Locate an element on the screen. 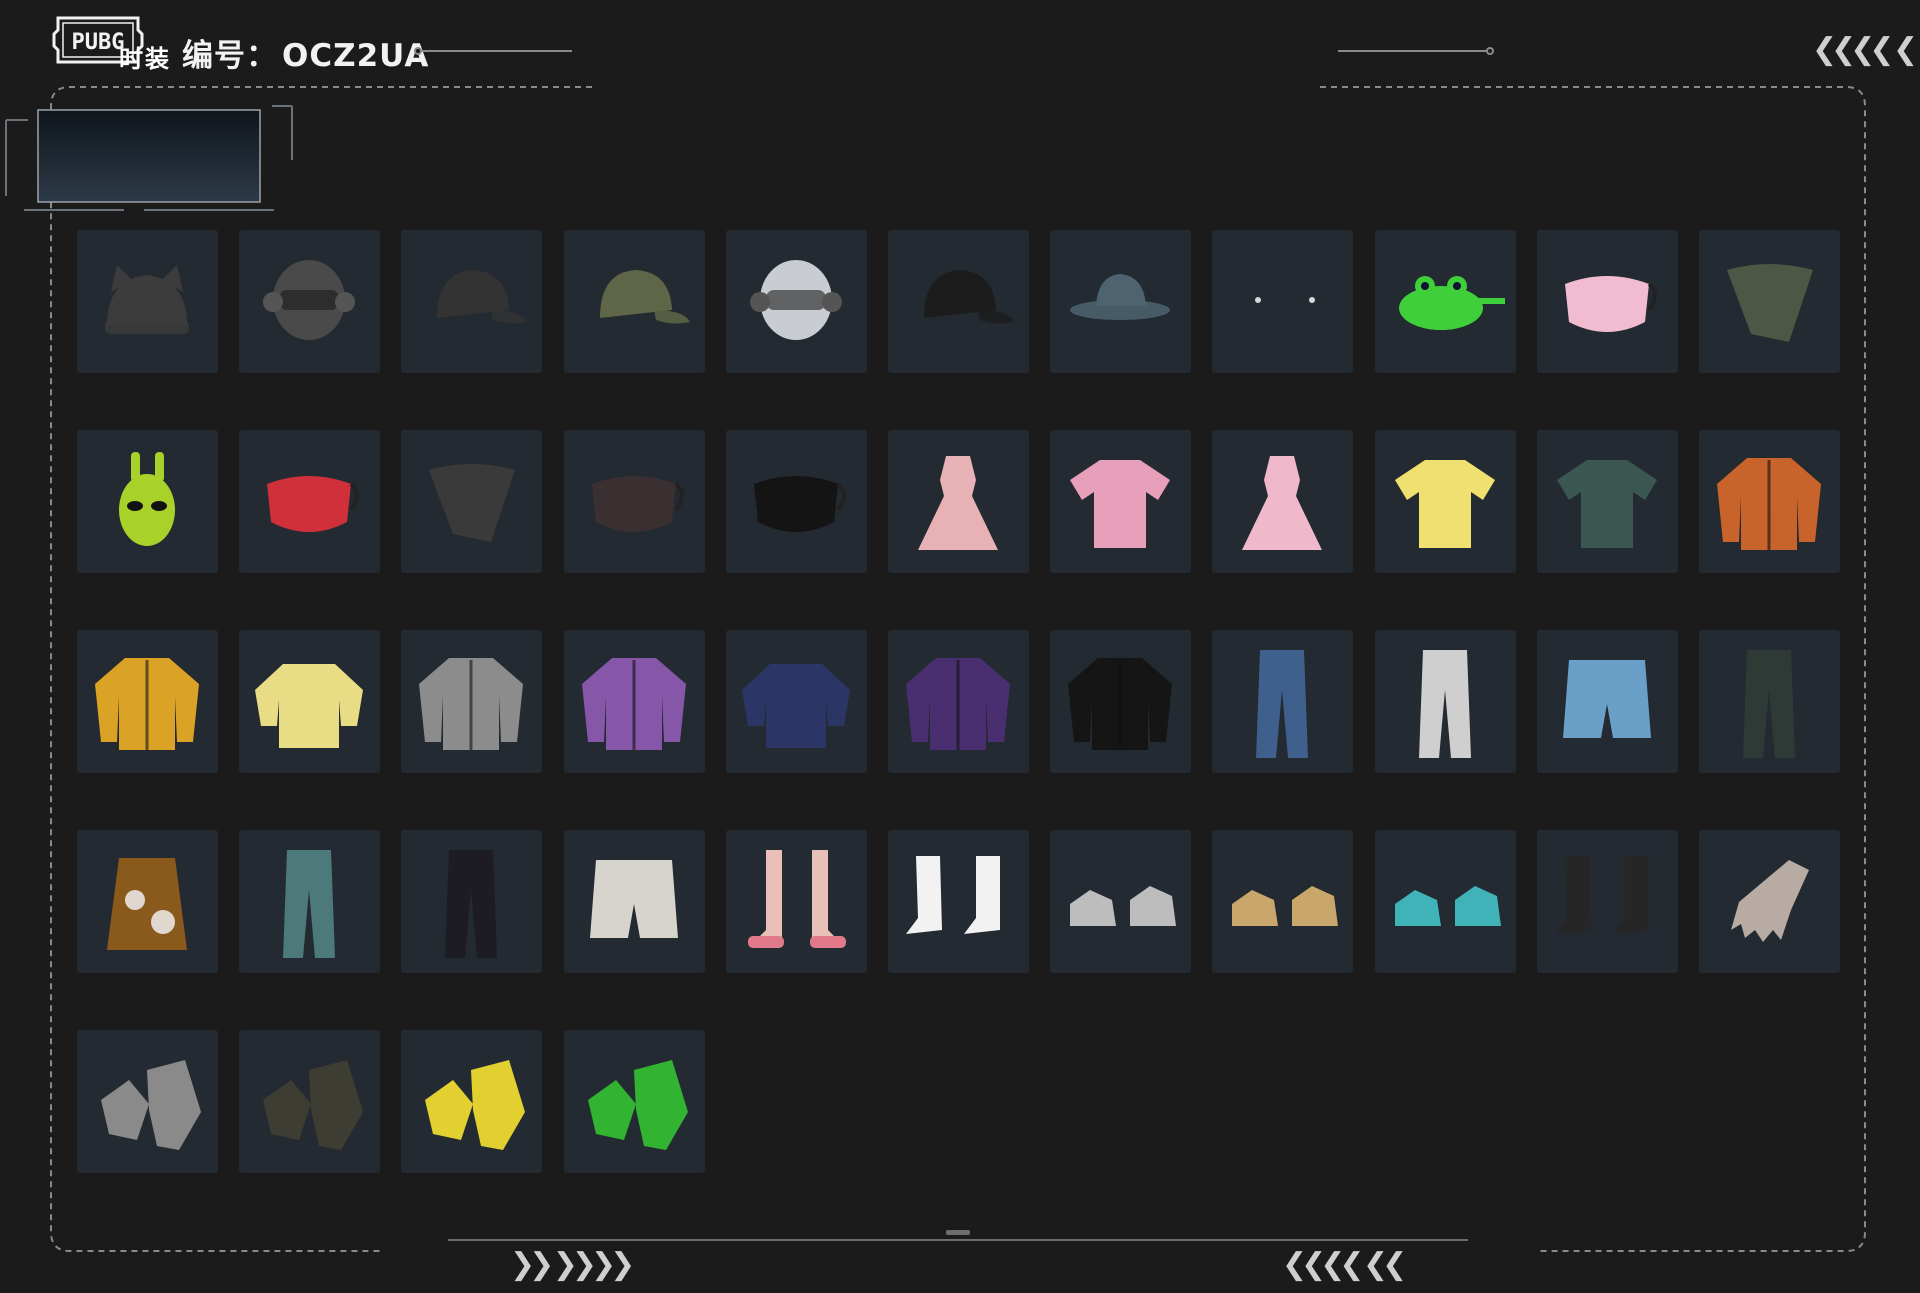  item-code-value: OCZ2UA is located at coordinates (356, 56).